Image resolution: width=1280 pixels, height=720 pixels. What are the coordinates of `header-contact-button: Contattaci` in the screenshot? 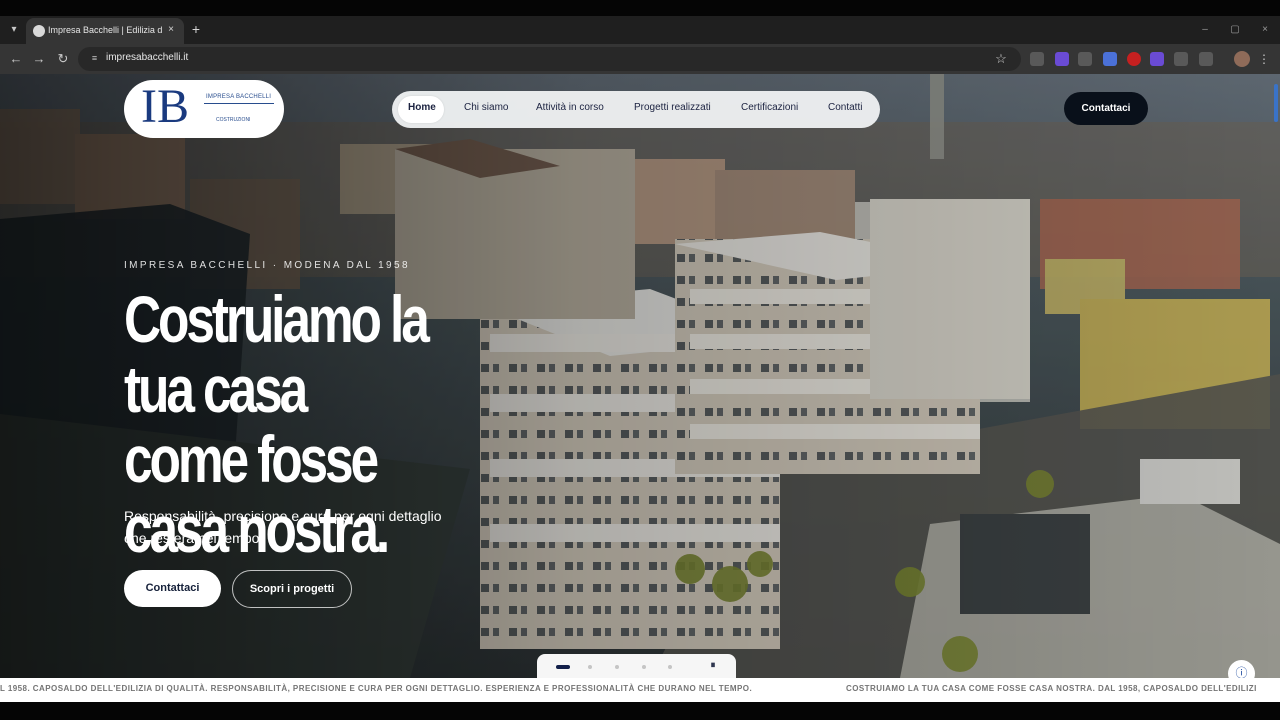 It's located at (1106, 108).